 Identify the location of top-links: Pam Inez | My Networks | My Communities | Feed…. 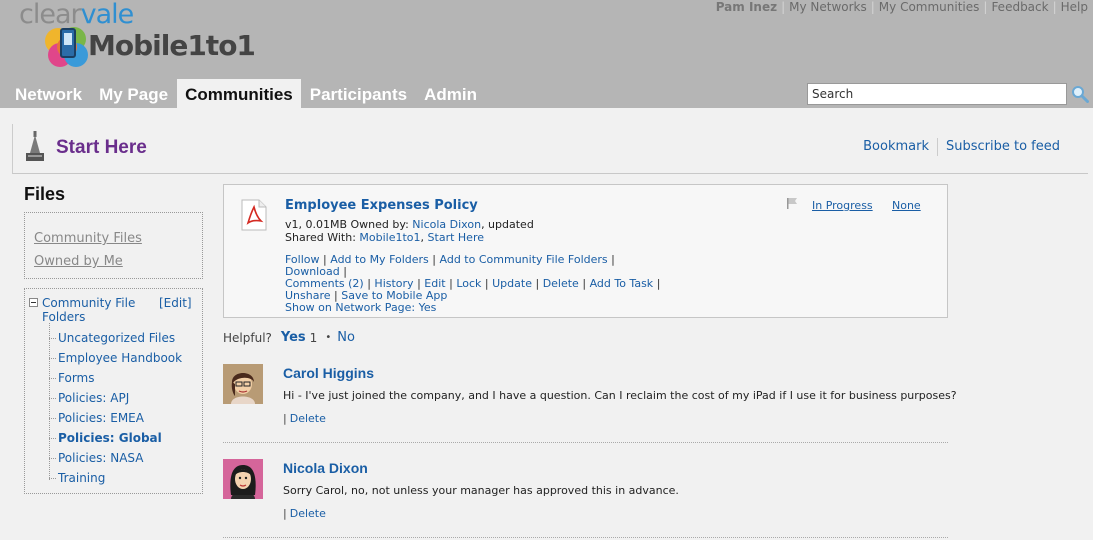
(901, 7).